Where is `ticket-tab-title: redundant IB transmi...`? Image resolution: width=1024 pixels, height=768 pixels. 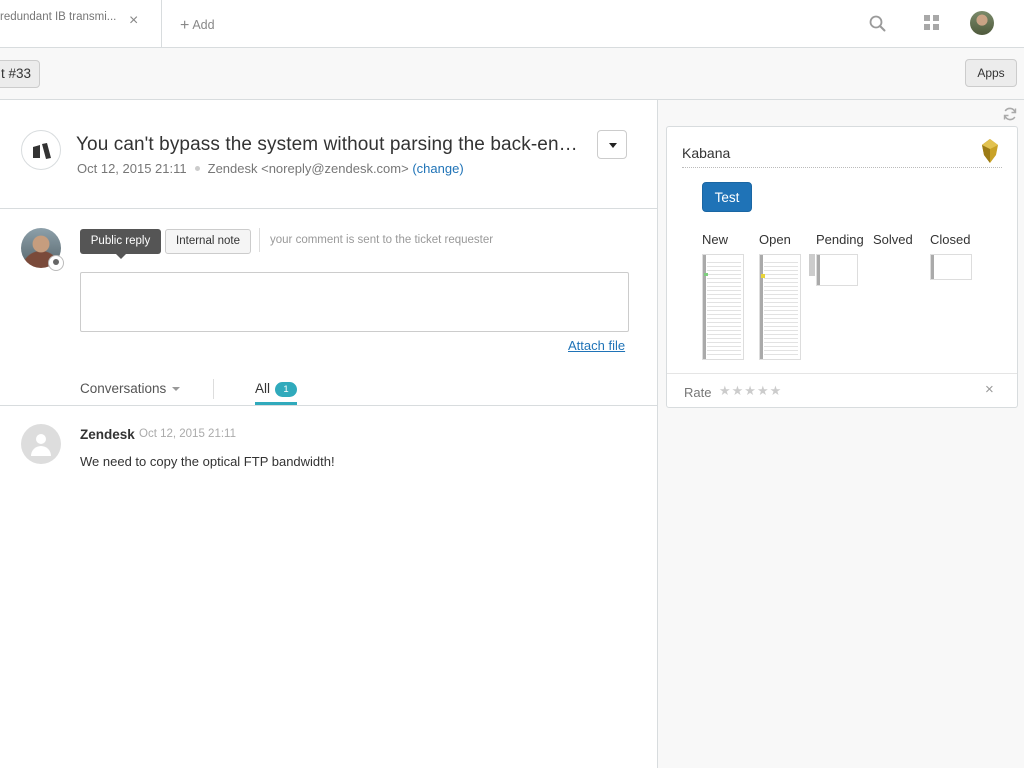 ticket-tab-title: redundant IB transmi... is located at coordinates (60, 17).